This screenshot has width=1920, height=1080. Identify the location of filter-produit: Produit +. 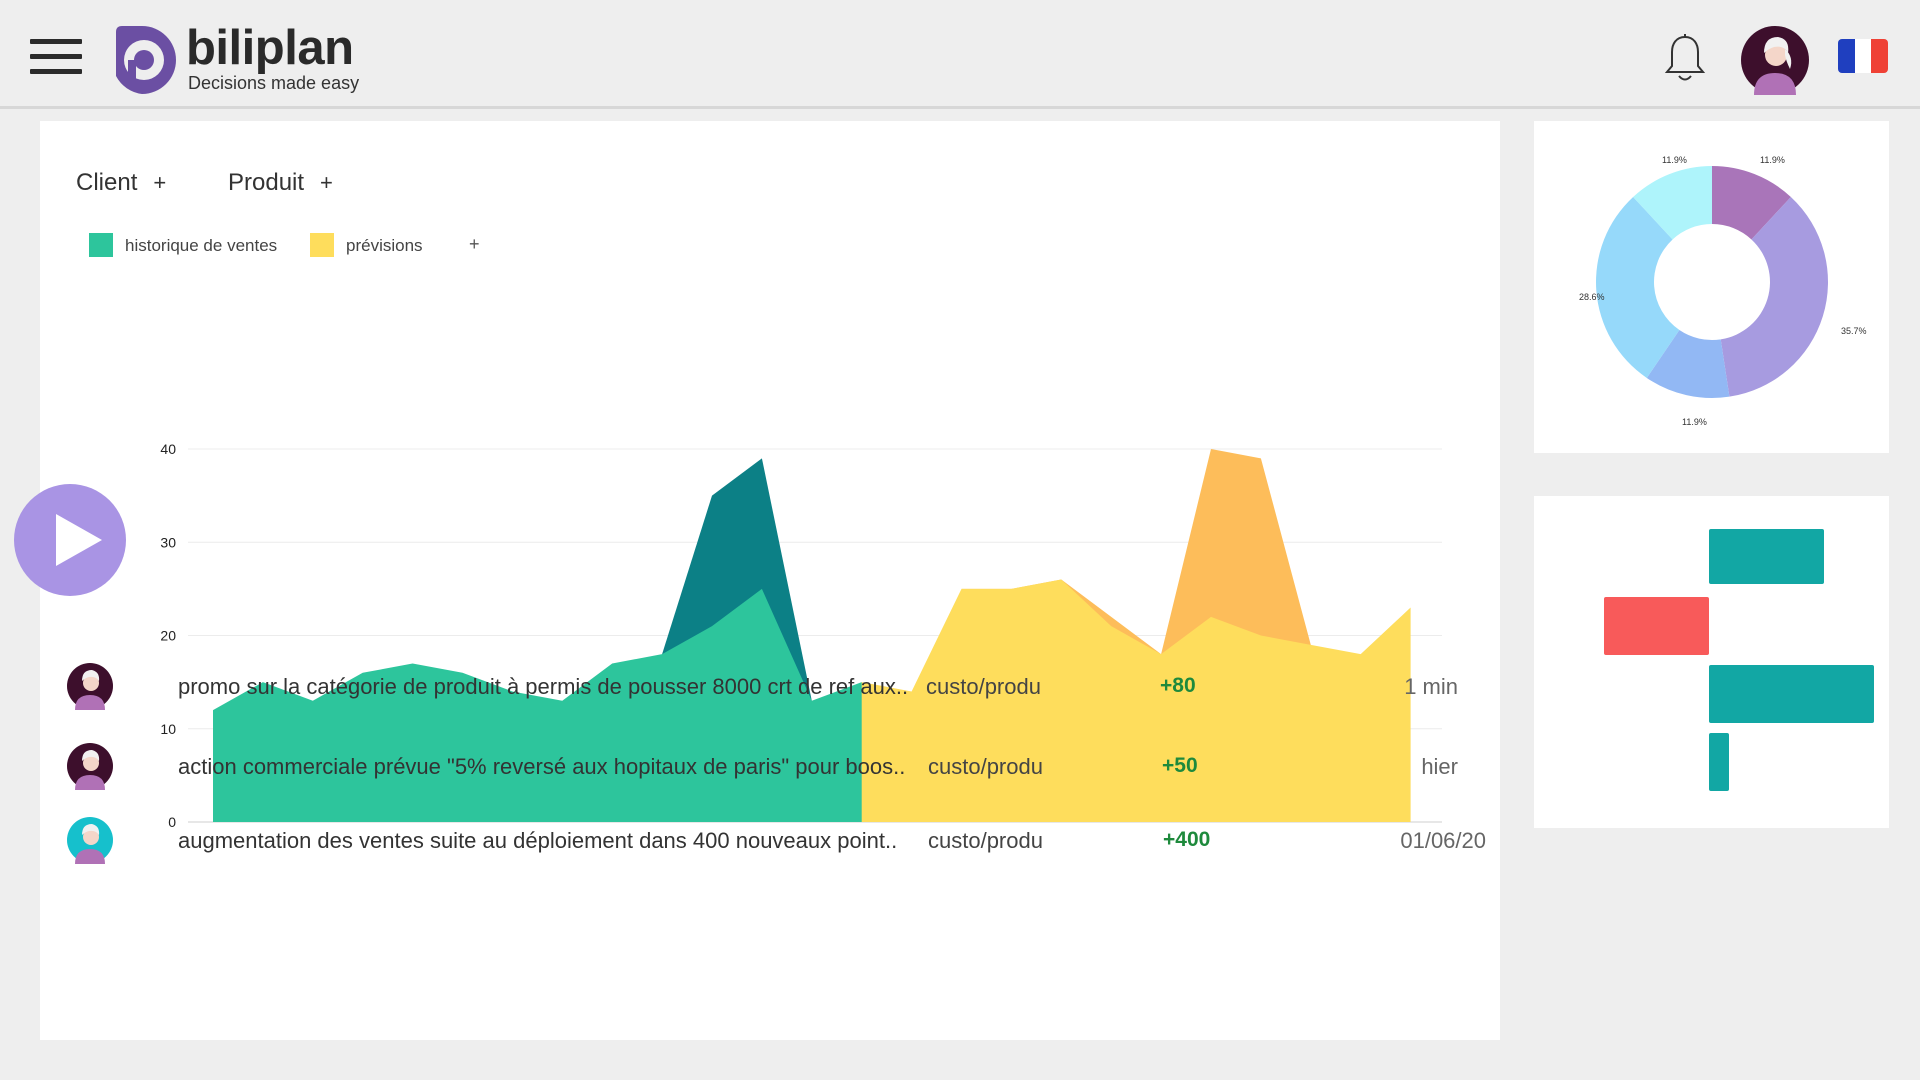
(280, 183).